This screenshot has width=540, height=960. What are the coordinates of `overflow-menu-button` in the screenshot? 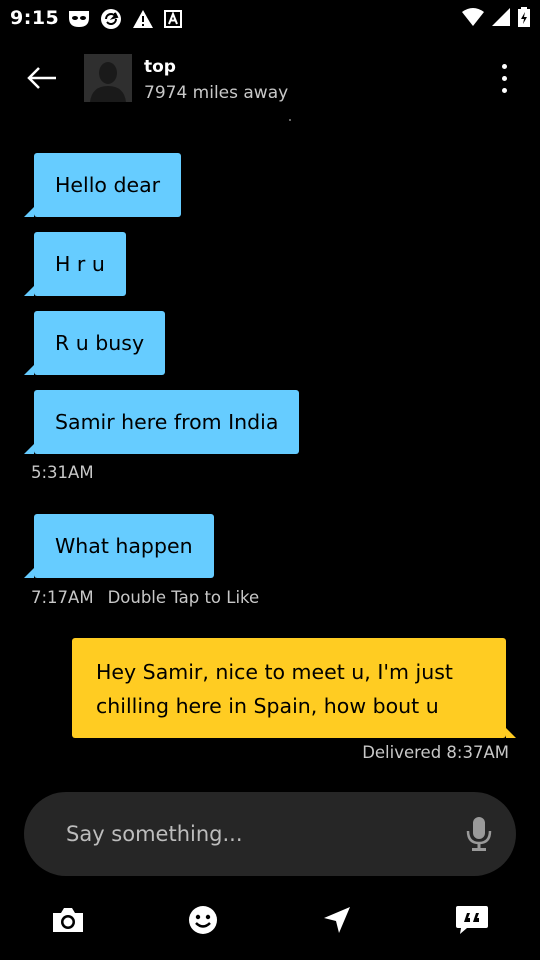 It's located at (504, 78).